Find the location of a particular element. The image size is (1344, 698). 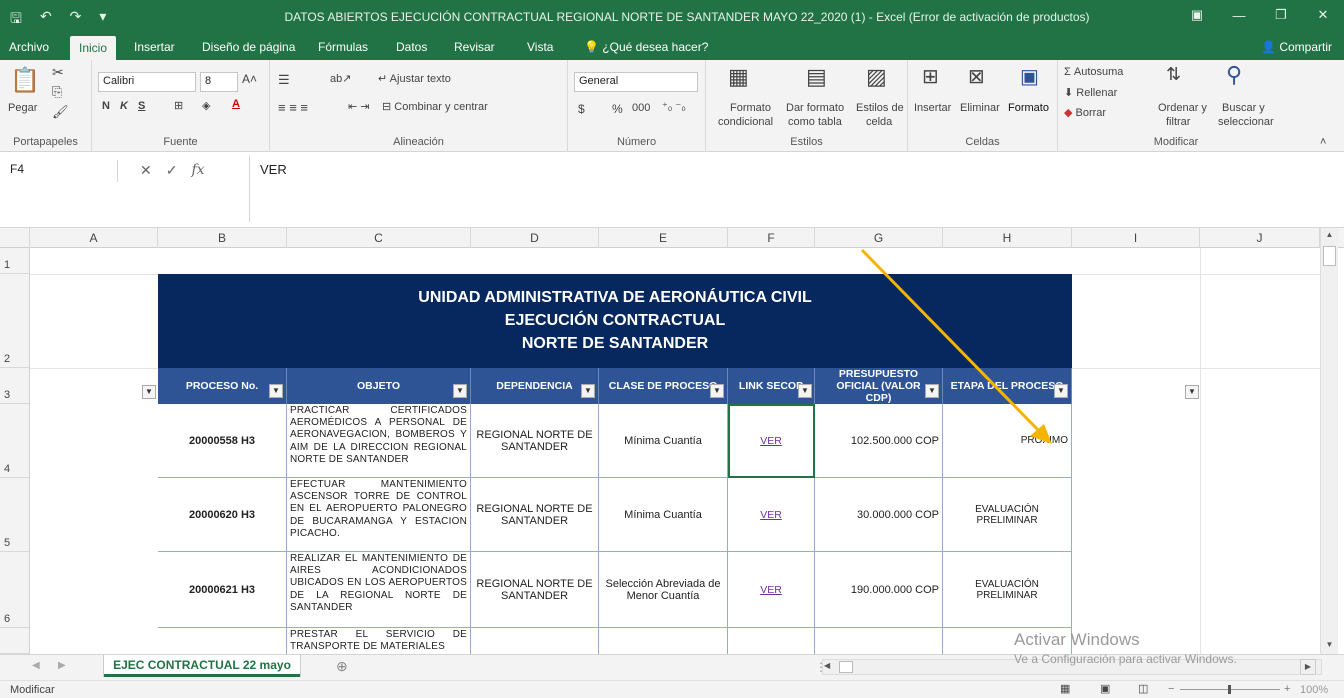

copy-icon: ⎘ is located at coordinates (57, 92).